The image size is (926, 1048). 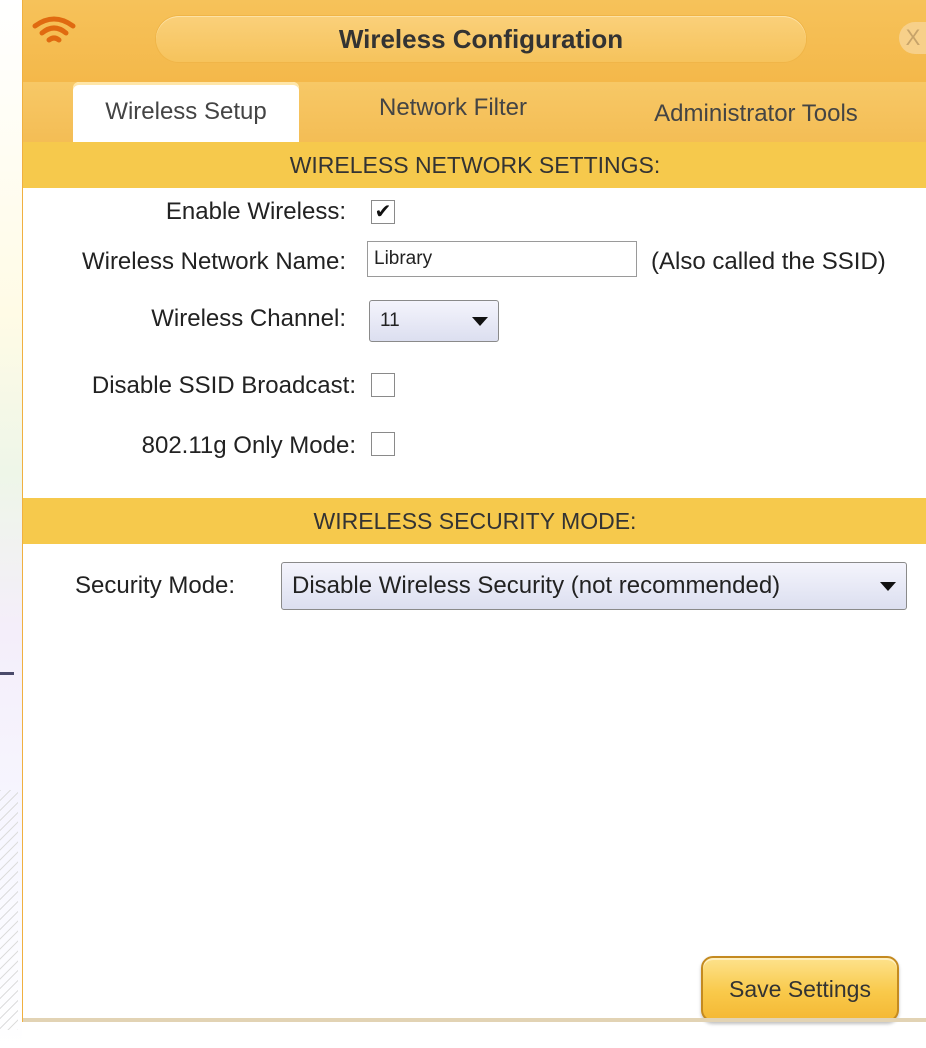 I want to click on window-title: Wireless Configuration, so click(x=481, y=39).